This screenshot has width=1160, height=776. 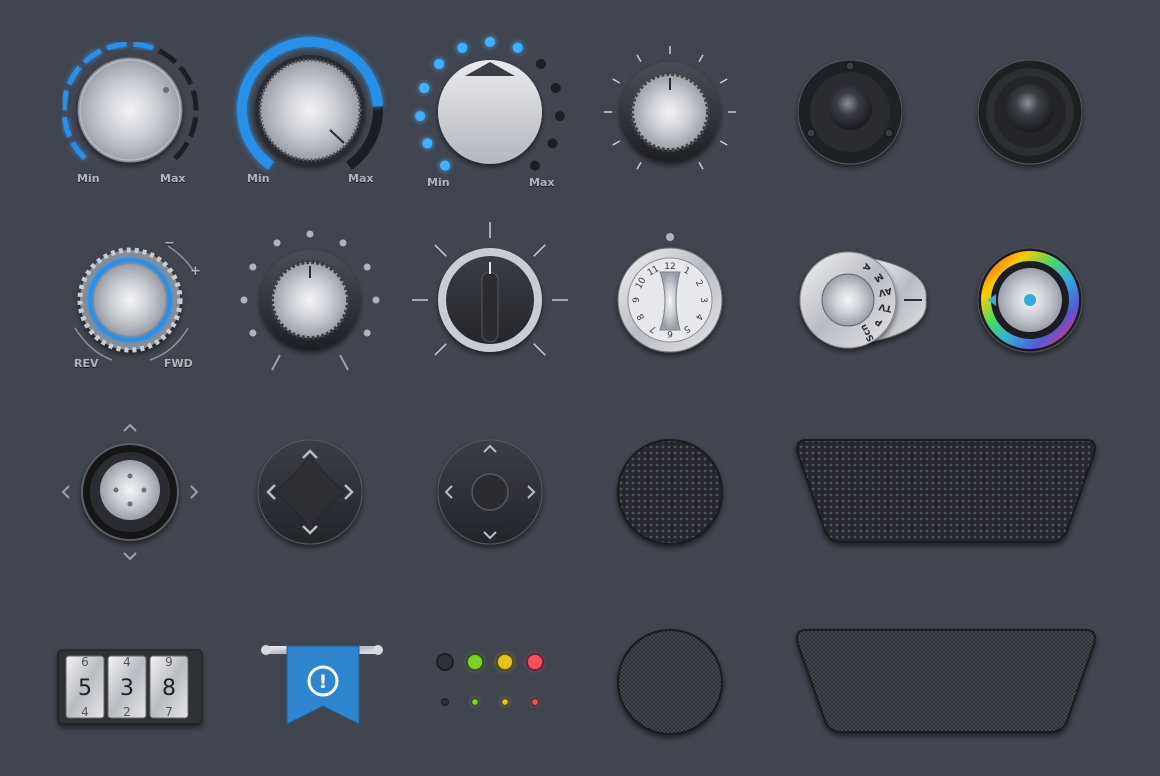 I want to click on volume-knob-arc, so click(x=310, y=103).